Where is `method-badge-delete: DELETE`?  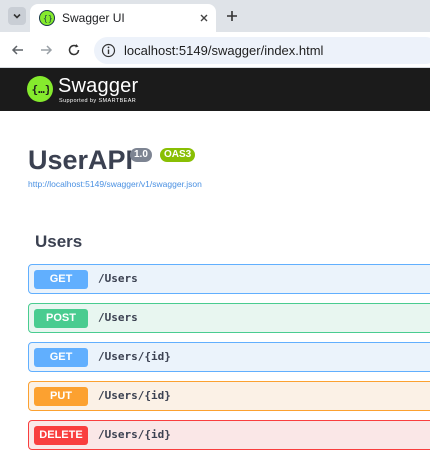 method-badge-delete: DELETE is located at coordinates (61, 435).